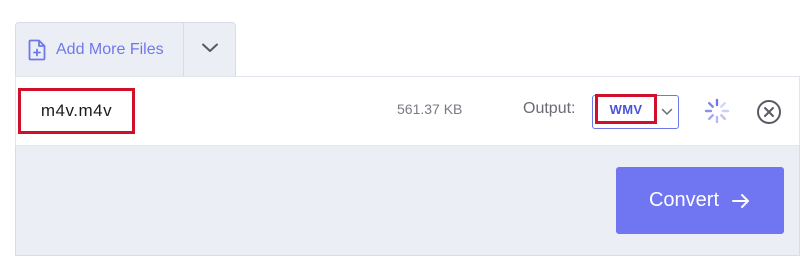 This screenshot has height=266, width=800. I want to click on output-format-highlight: WMV, so click(626, 109).